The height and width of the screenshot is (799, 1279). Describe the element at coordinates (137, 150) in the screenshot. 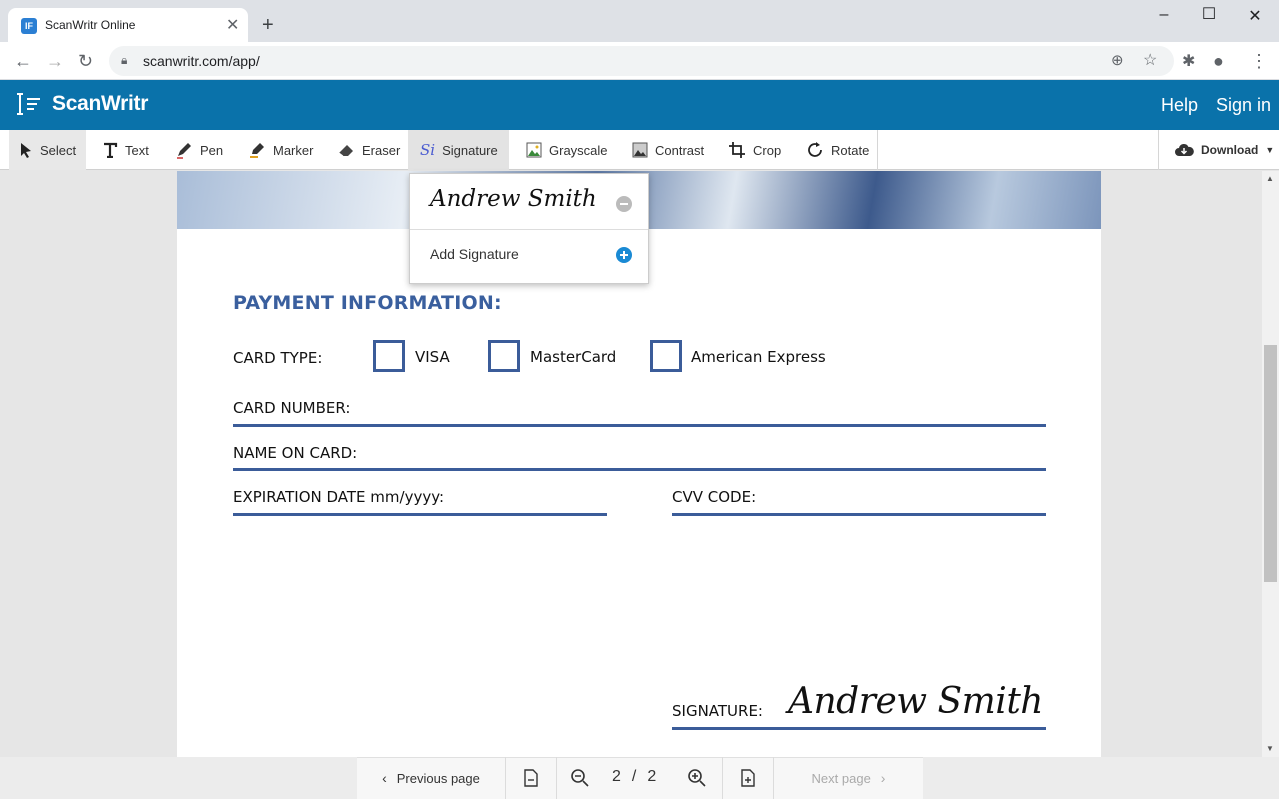

I see `tool-label: Text` at that location.